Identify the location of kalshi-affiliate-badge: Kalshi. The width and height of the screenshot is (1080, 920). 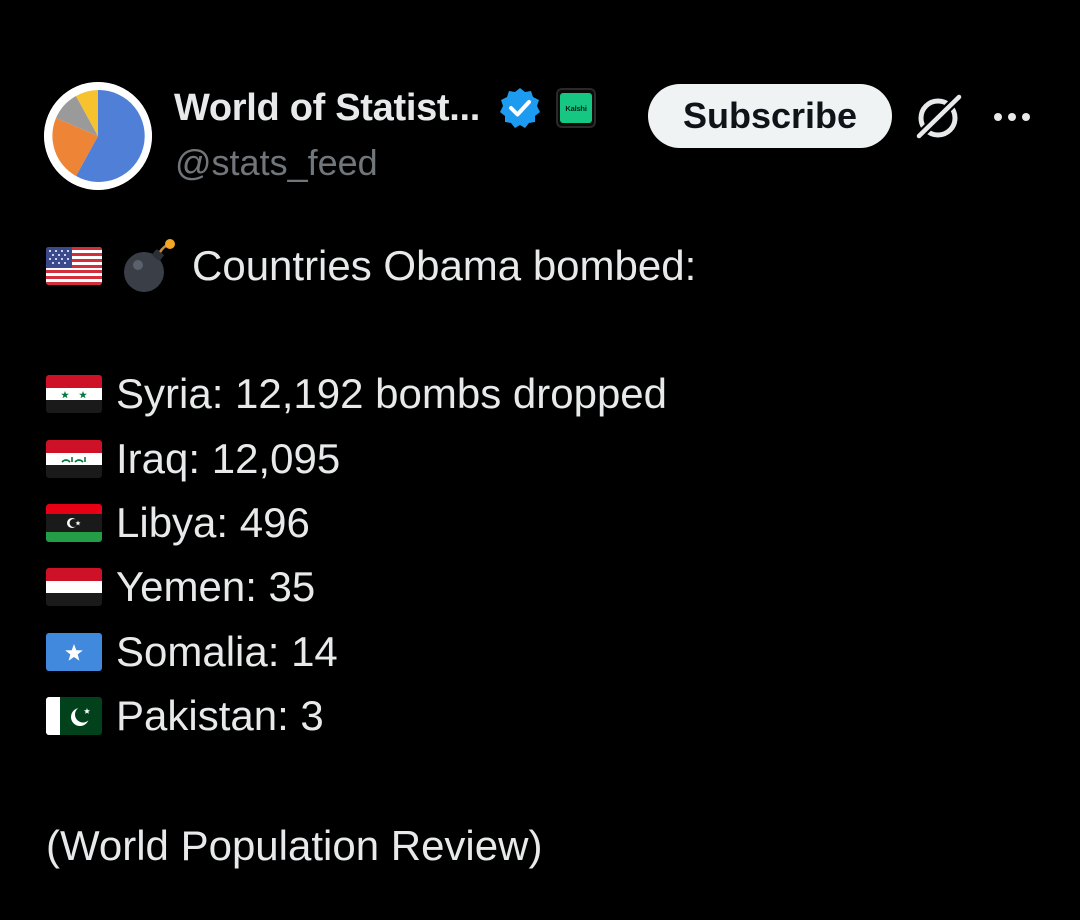
(576, 108).